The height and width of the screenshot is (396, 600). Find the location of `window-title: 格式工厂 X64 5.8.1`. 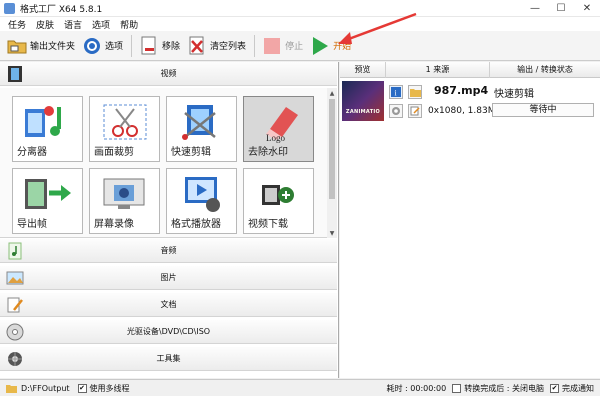

window-title: 格式工厂 X64 5.8.1 is located at coordinates (61, 9).